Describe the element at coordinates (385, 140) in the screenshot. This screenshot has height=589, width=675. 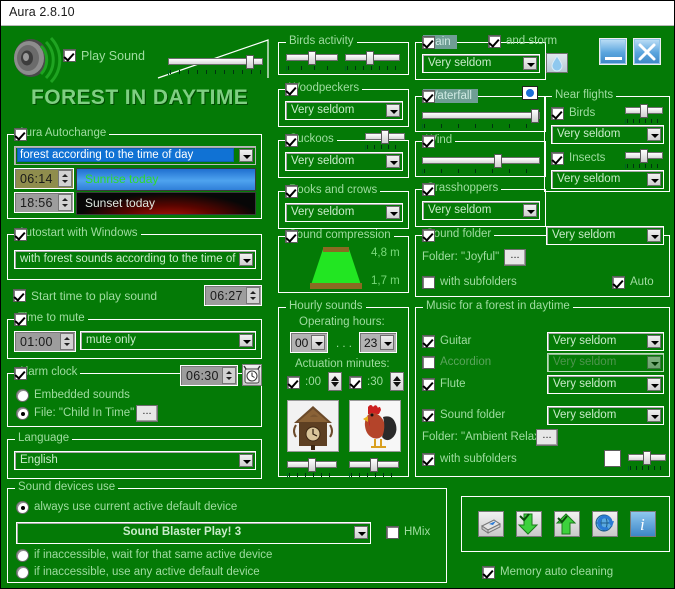
I see `cuckoos-slider` at that location.